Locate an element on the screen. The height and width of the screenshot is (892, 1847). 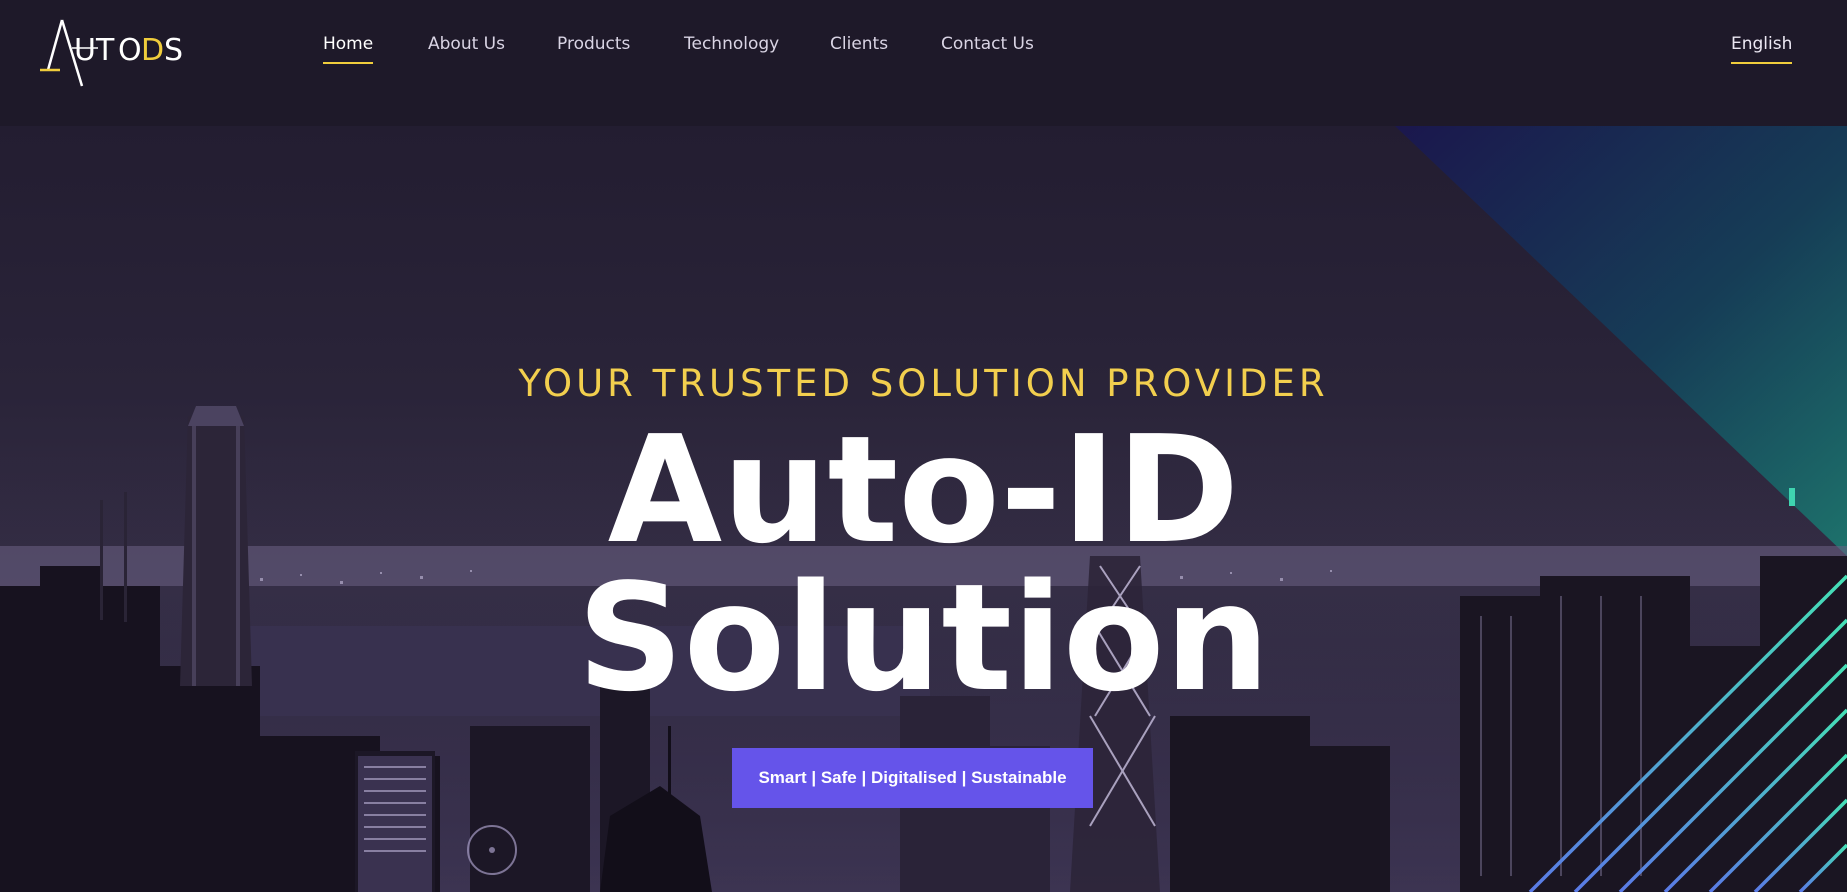
hero-tagline: YOUR TRUSTED SOLUTION PROVIDER is located at coordinates (923, 383).